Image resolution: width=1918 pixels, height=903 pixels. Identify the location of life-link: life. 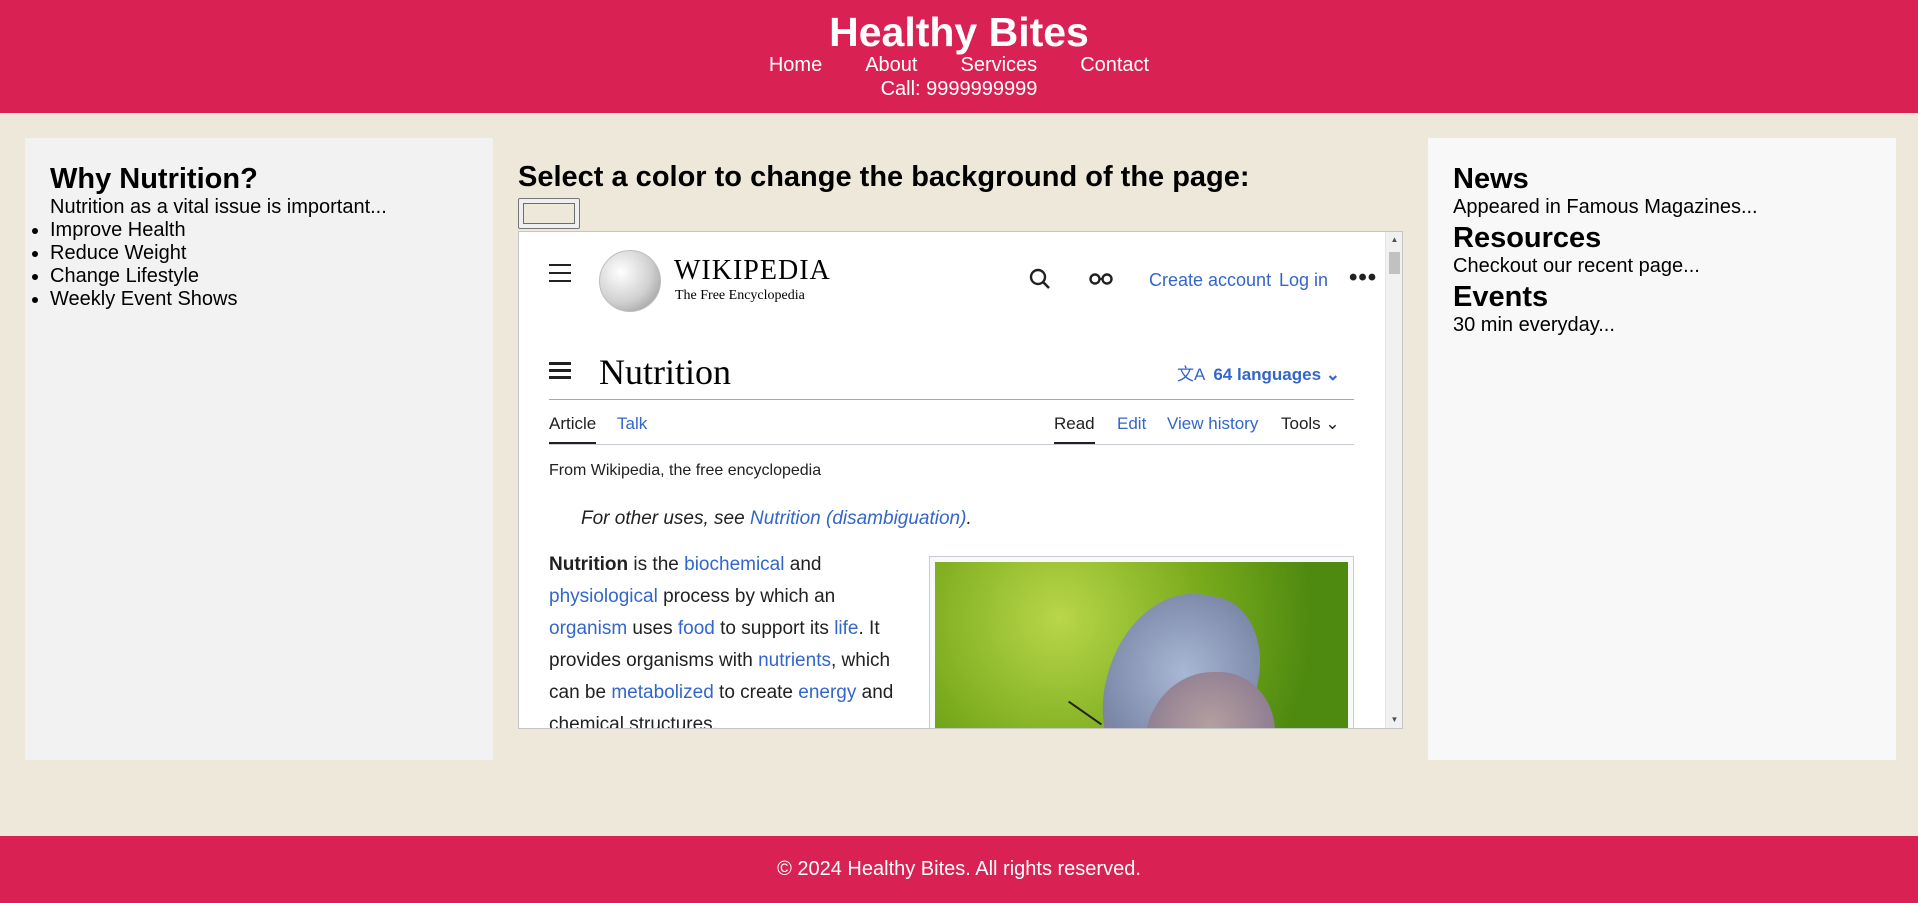
(846, 628).